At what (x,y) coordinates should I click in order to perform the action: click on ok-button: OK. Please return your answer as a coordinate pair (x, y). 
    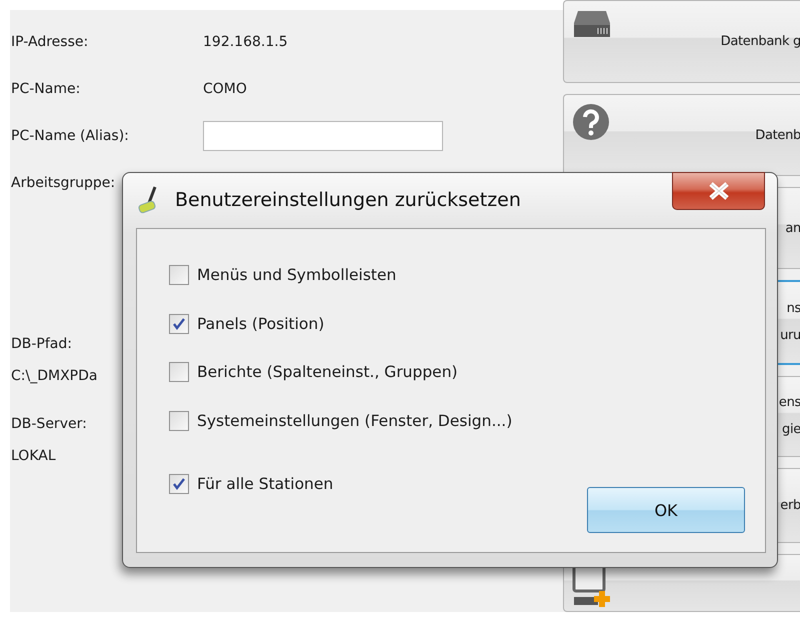
    Looking at the image, I should click on (666, 510).